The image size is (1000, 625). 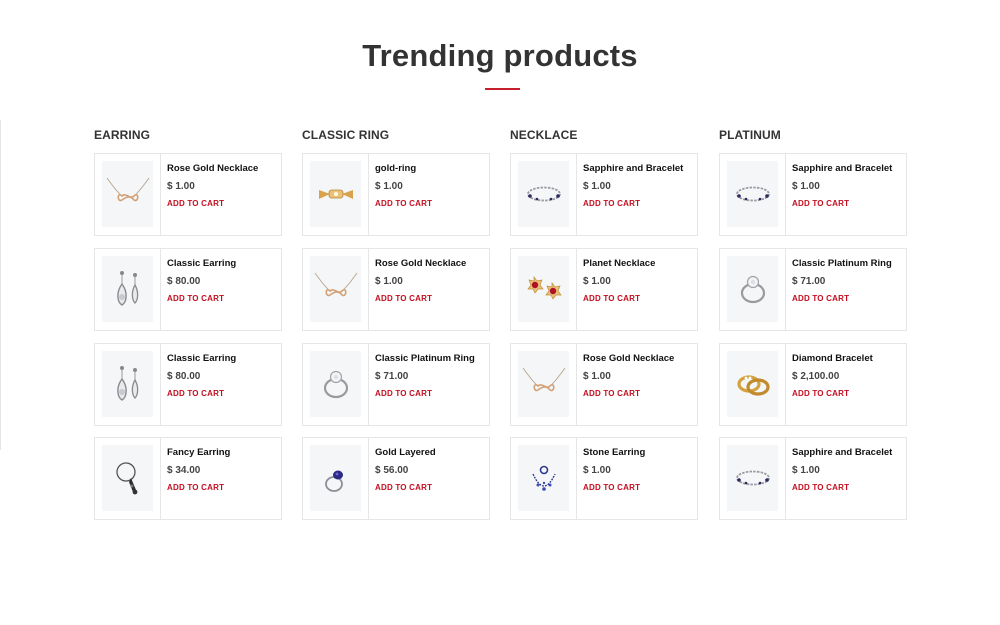 What do you see at coordinates (431, 168) in the screenshot?
I see `product-name-link: gold-ring` at bounding box center [431, 168].